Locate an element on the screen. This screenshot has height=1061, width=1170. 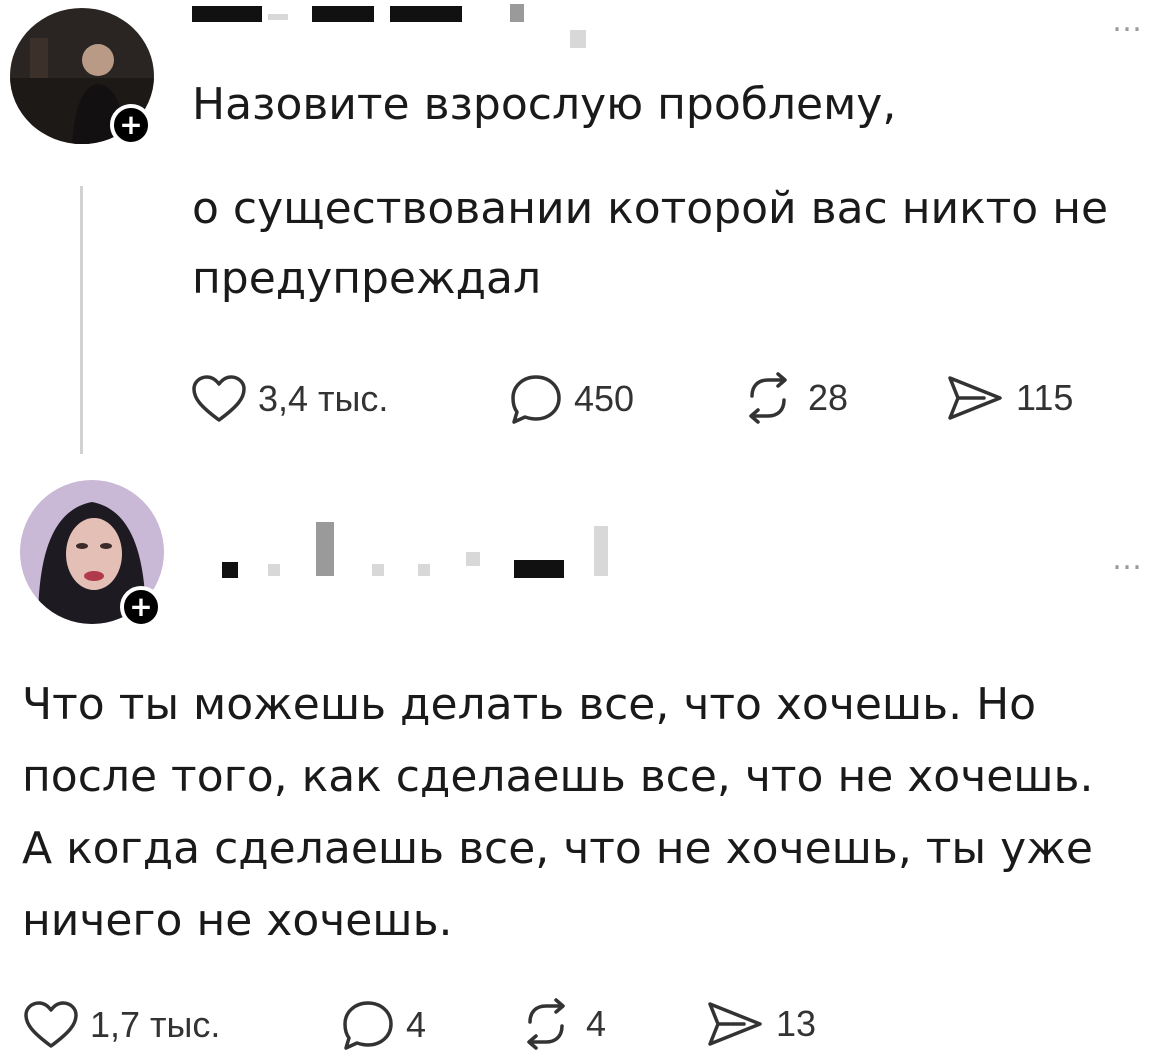
thread-line is located at coordinates (81, 320).